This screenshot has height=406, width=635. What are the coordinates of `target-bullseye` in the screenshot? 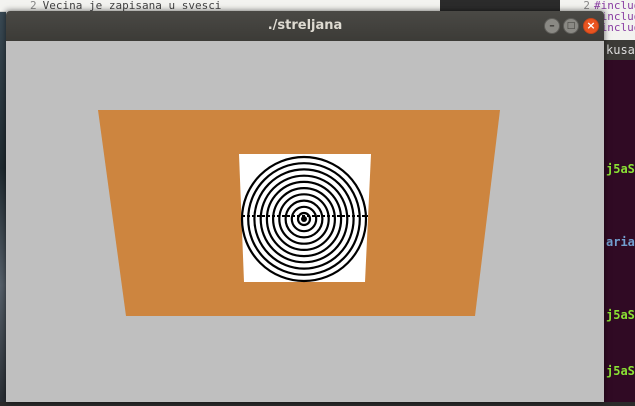 It's located at (304, 219).